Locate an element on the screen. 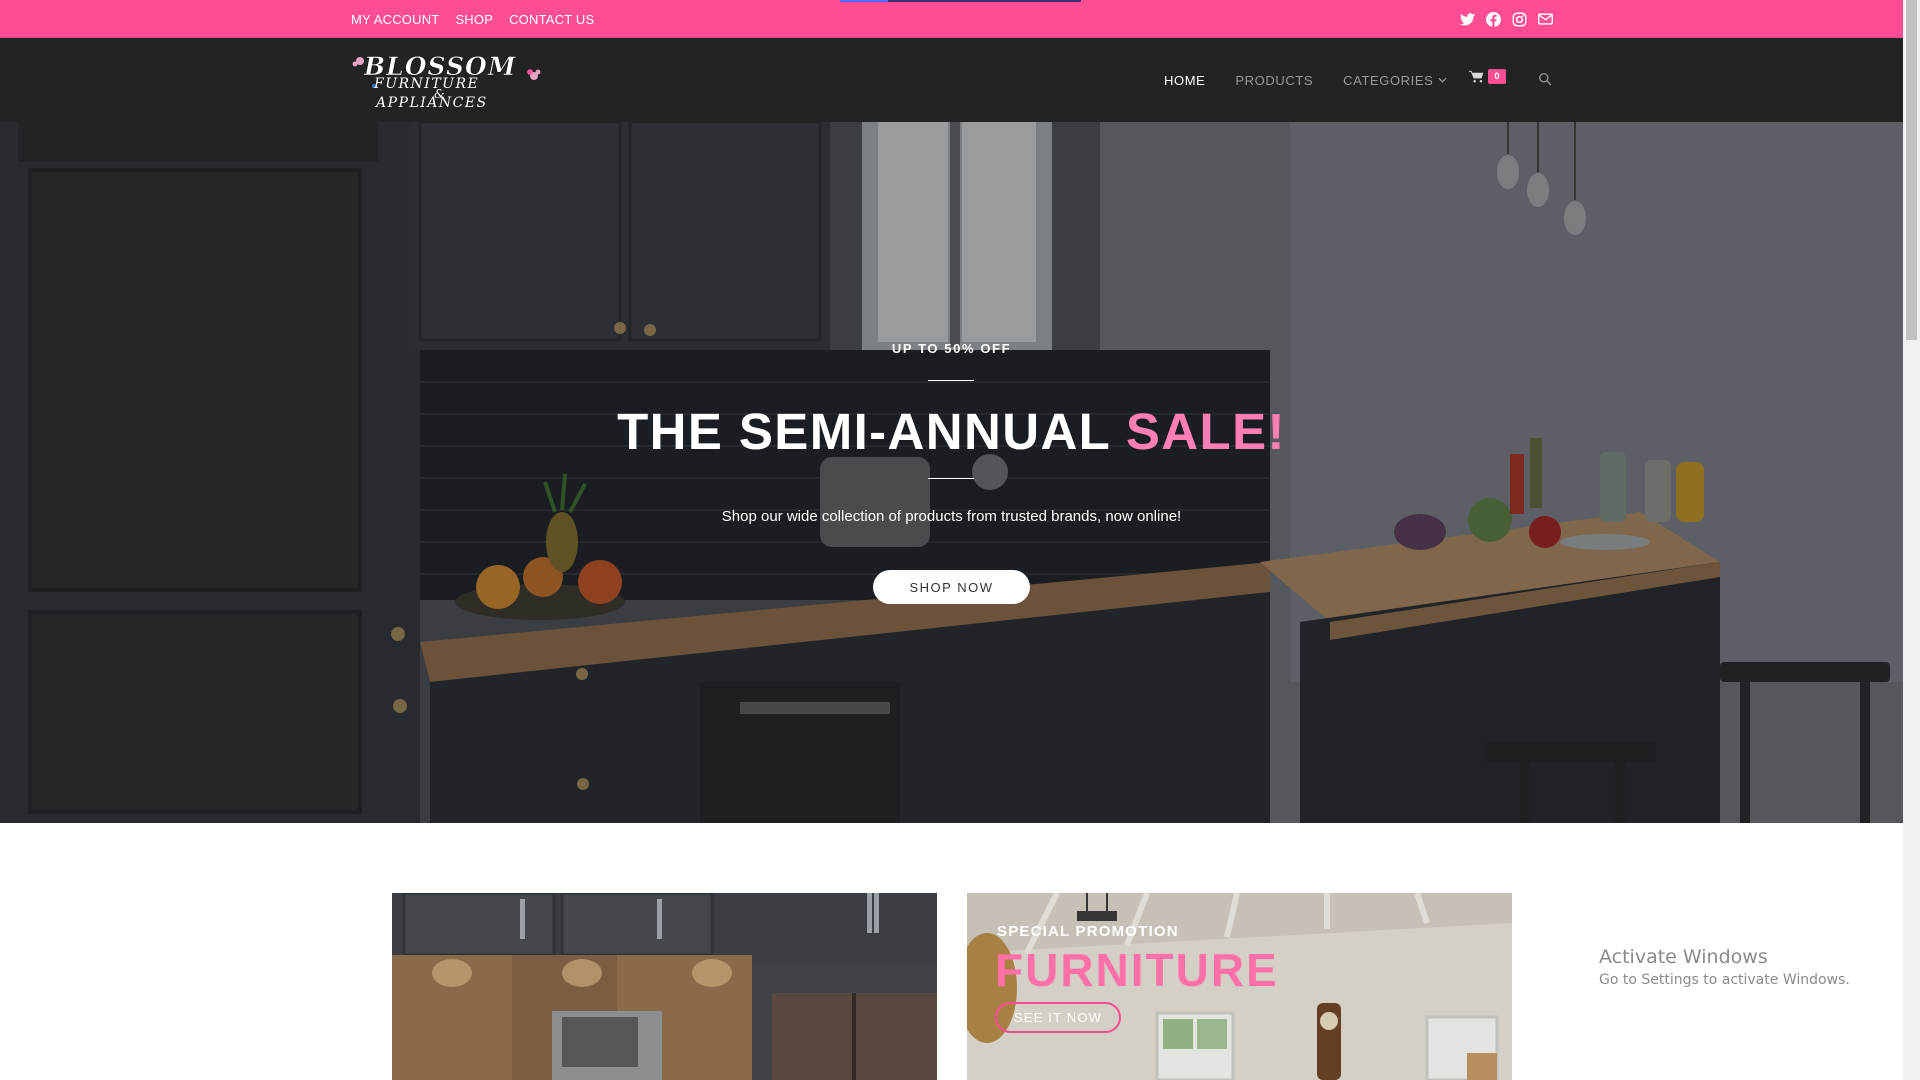  hero-title-accent: SALE! is located at coordinates (1205, 431).